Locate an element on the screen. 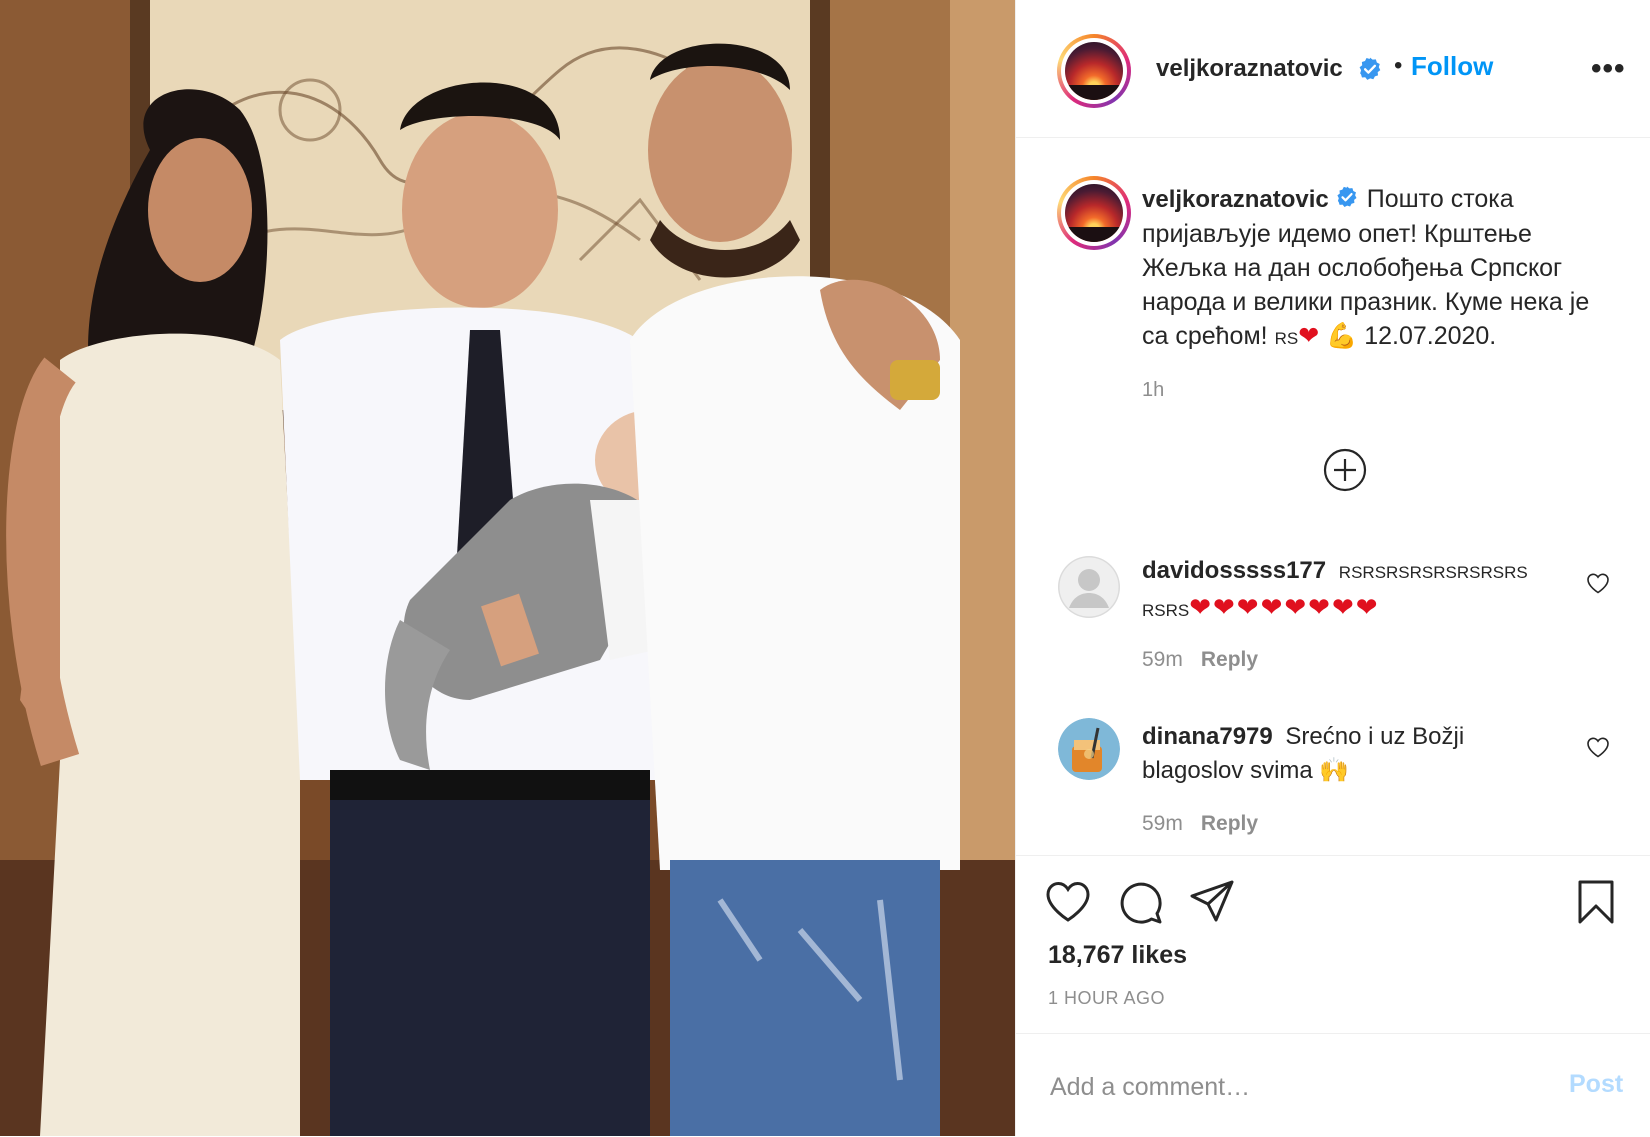  comment-username: davidosssss177 is located at coordinates (1234, 570).